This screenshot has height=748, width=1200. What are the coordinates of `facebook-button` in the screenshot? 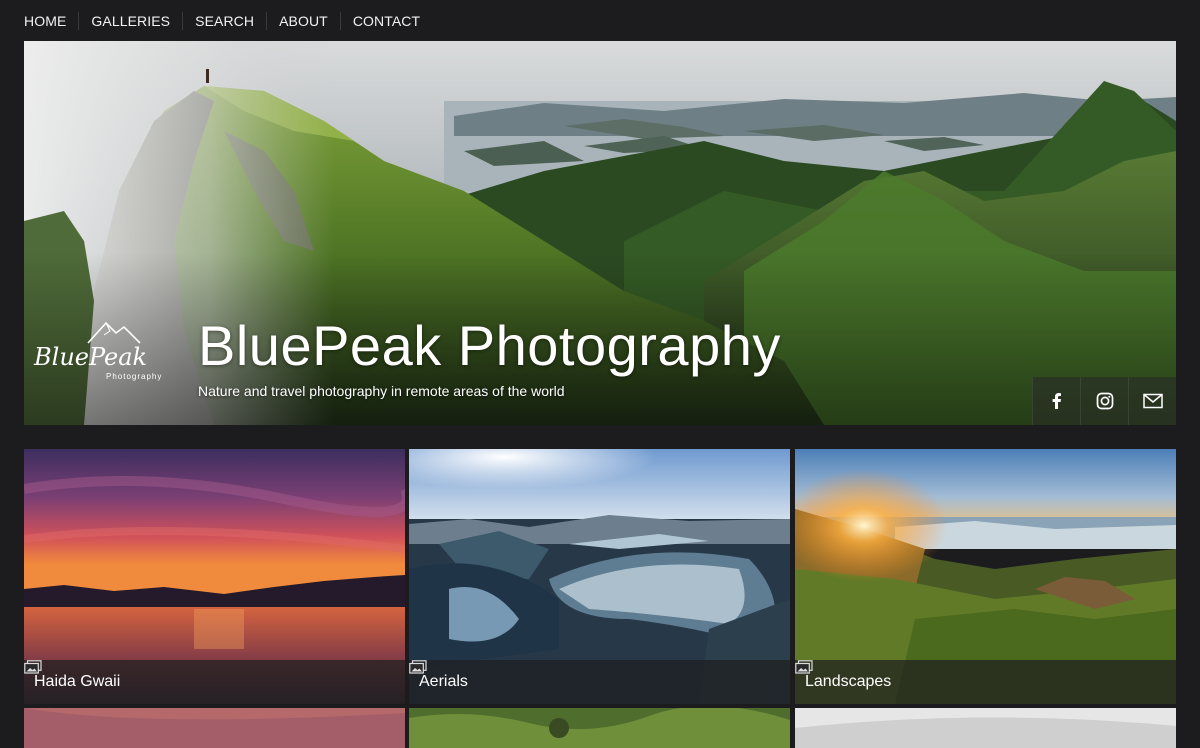 It's located at (1056, 401).